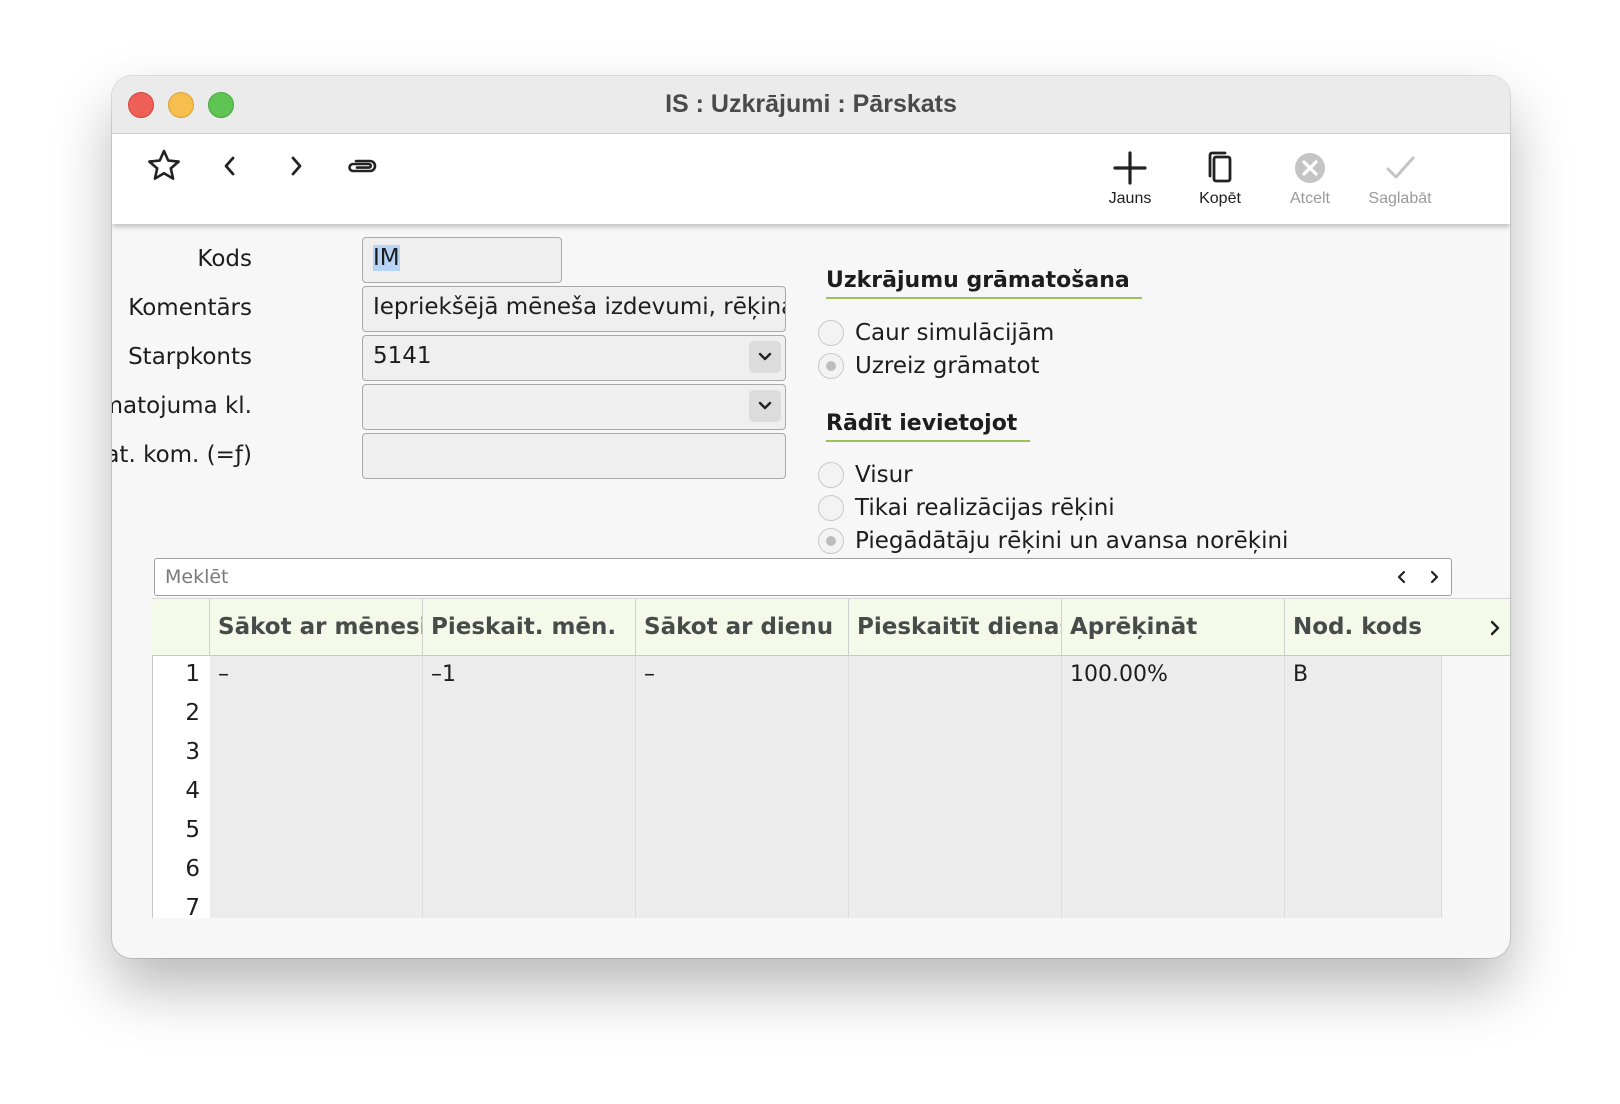 This screenshot has width=1620, height=1104. Describe the element at coordinates (1053, 541) in the screenshot. I see `radio-piegadataju: Piegādātāju rēķini un avansa norēķini` at that location.